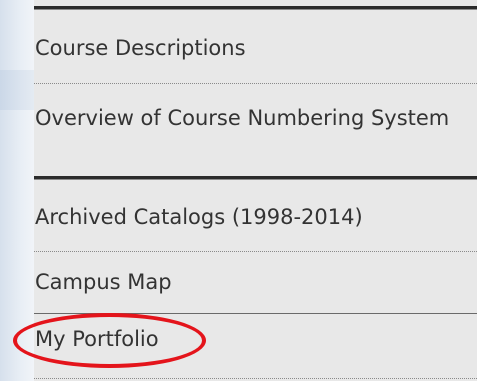 This screenshot has height=381, width=477. I want to click on menu-item-label: Course Descriptions, so click(140, 48).